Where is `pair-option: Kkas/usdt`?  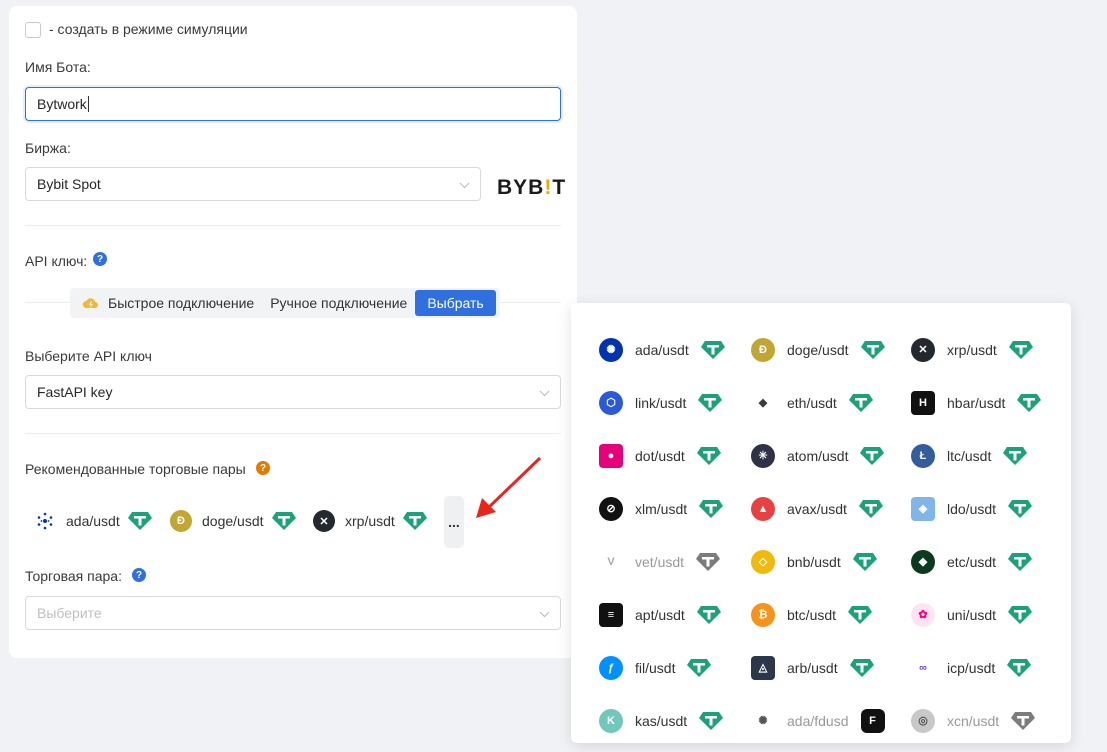 pair-option: Kkas/usdt is located at coordinates (675, 720).